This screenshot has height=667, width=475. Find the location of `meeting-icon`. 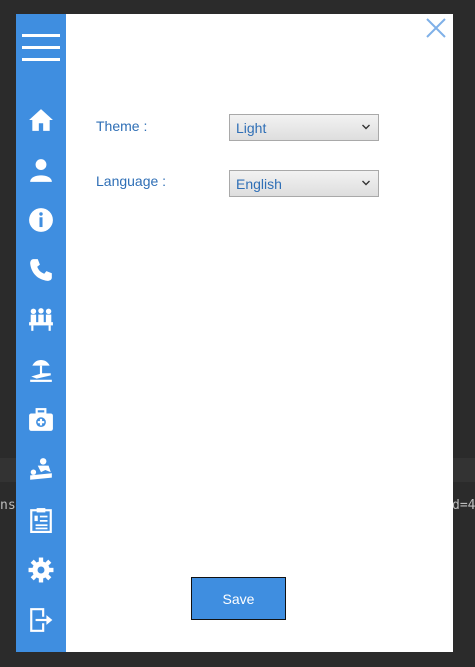

meeting-icon is located at coordinates (41, 319).